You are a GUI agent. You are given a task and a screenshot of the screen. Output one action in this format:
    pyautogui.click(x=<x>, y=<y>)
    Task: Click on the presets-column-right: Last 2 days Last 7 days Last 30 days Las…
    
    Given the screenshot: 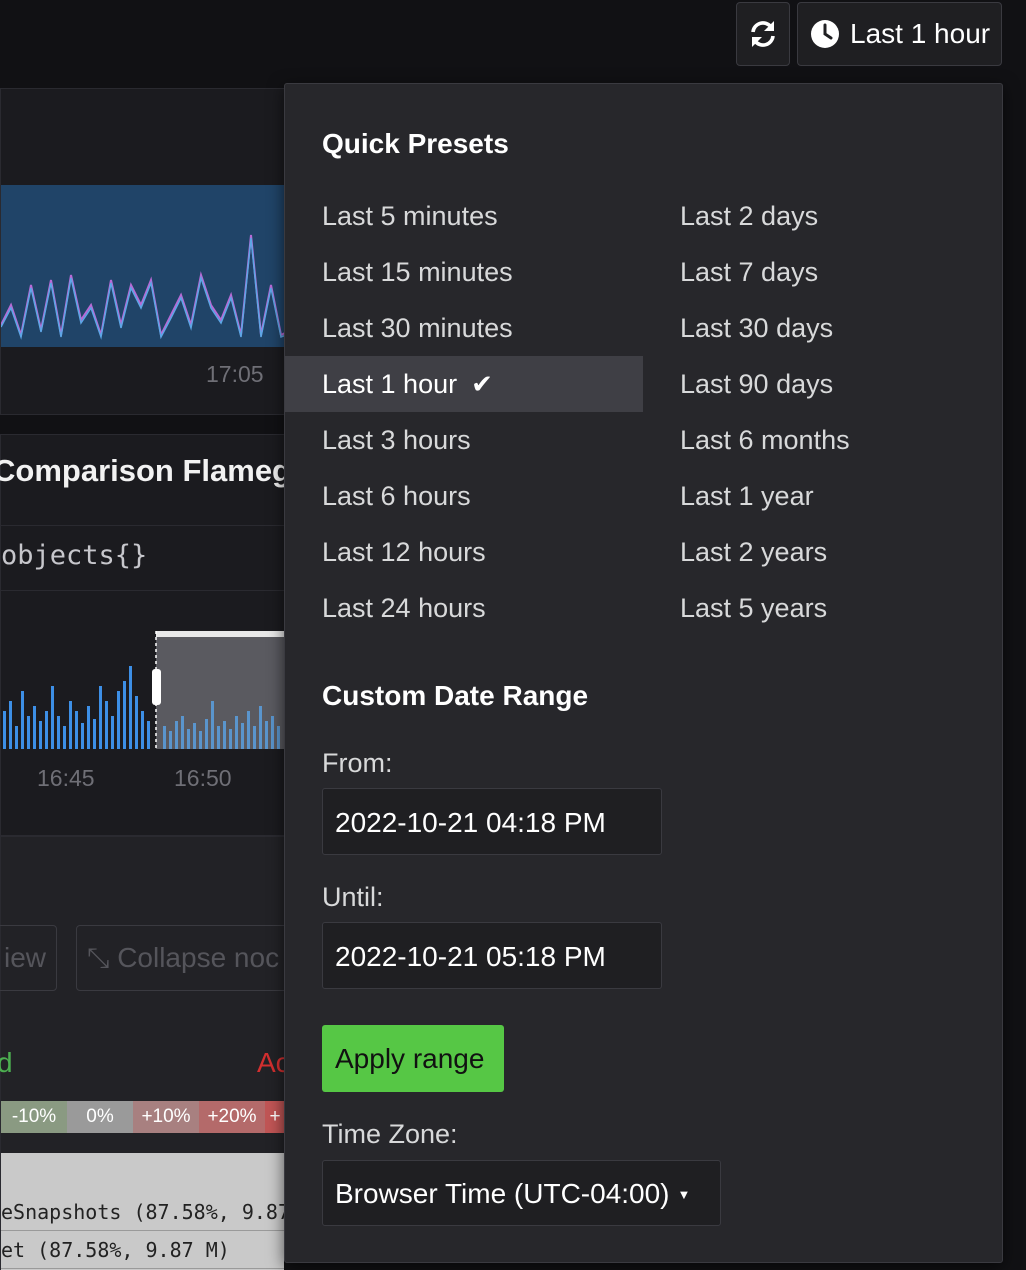 What is the action you would take?
    pyautogui.click(x=822, y=412)
    